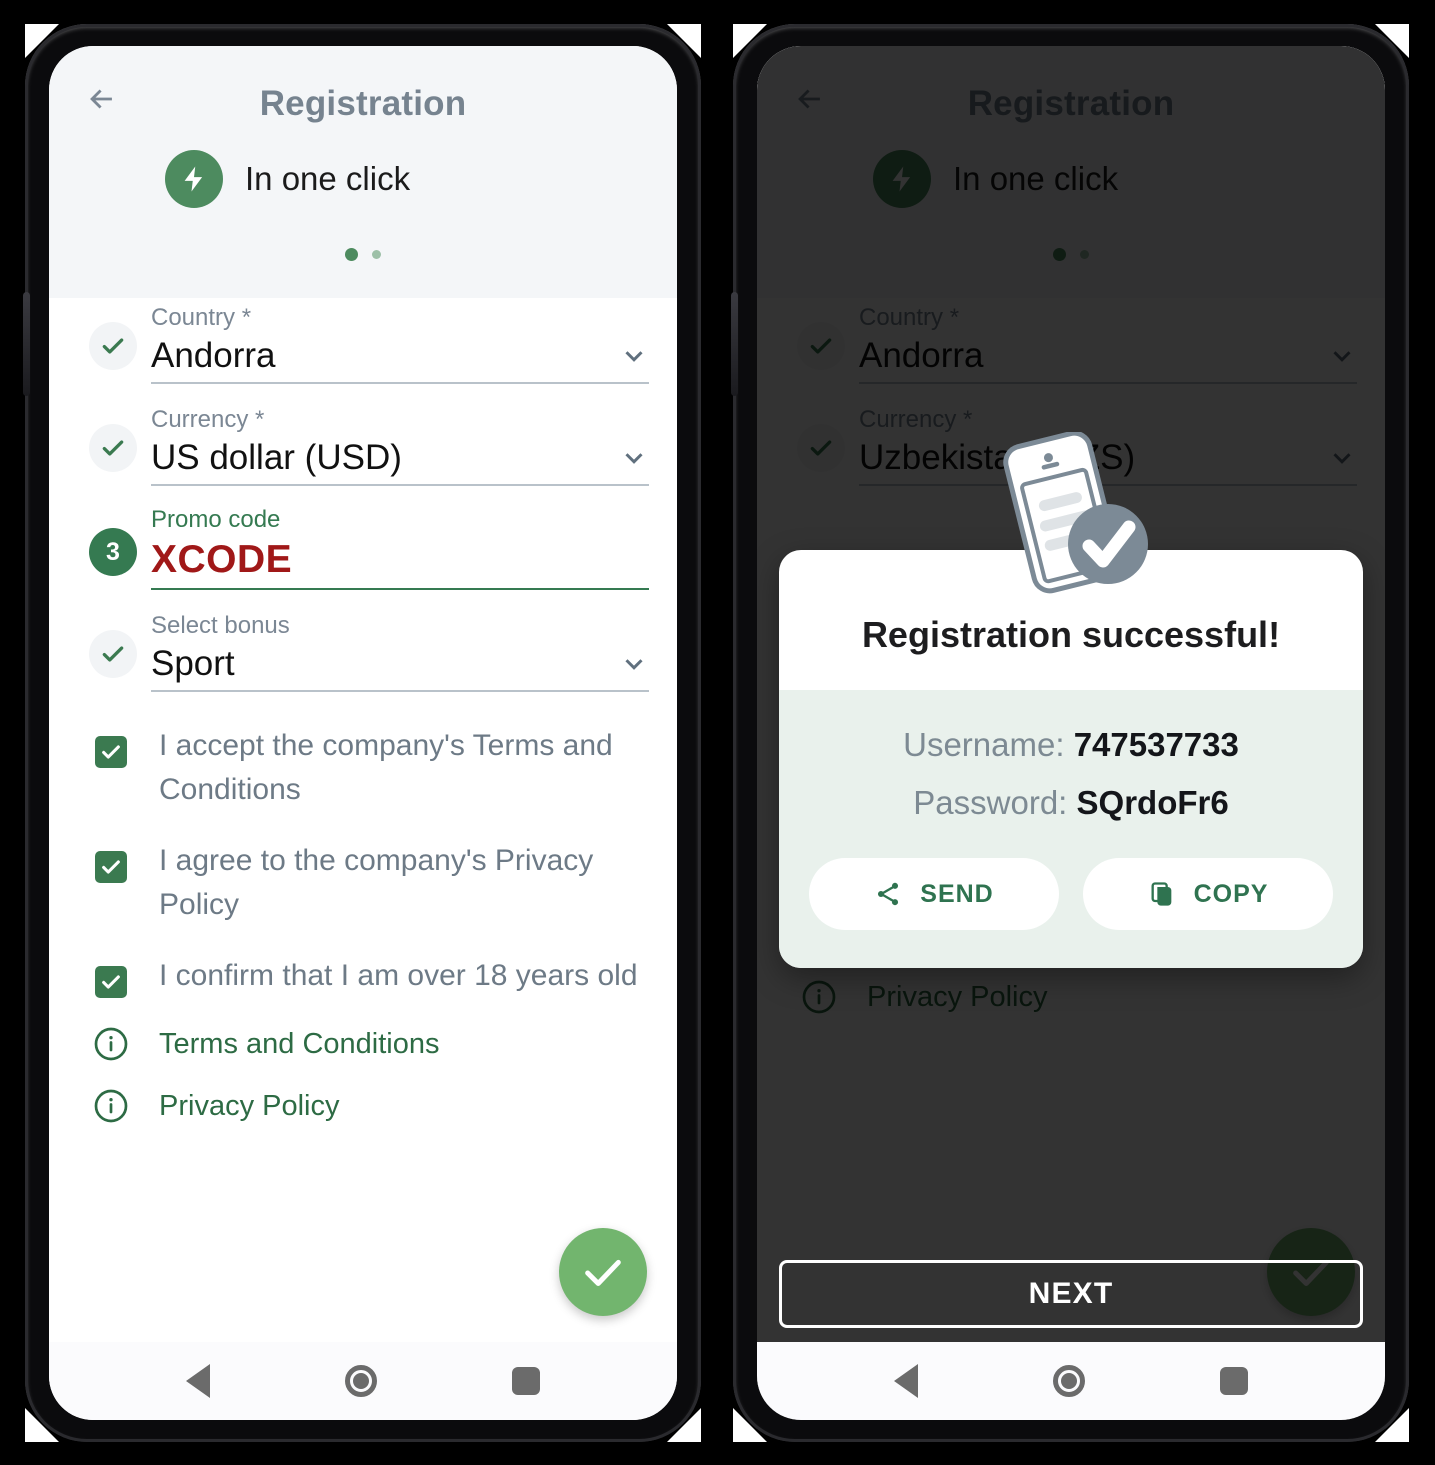 The height and width of the screenshot is (1465, 1435). Describe the element at coordinates (990, 802) in the screenshot. I see `password-label: Password:` at that location.